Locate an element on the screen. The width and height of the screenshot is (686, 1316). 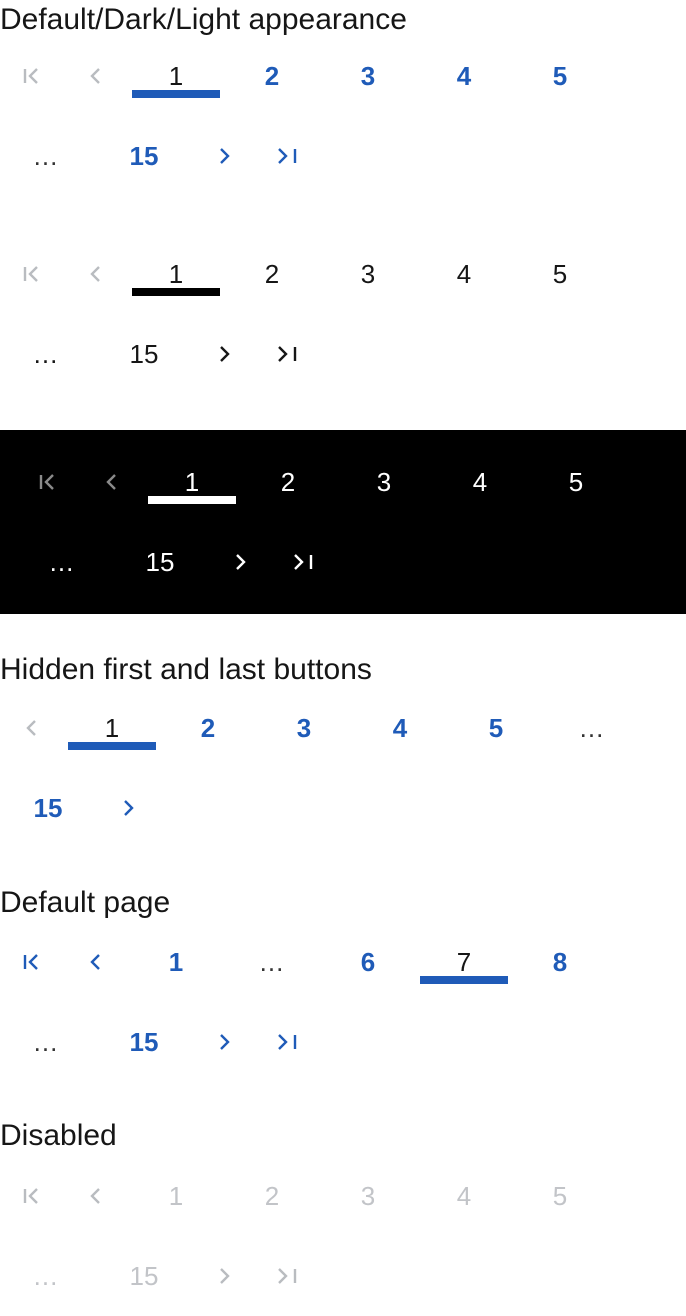
page-label: 6 is located at coordinates (368, 962).